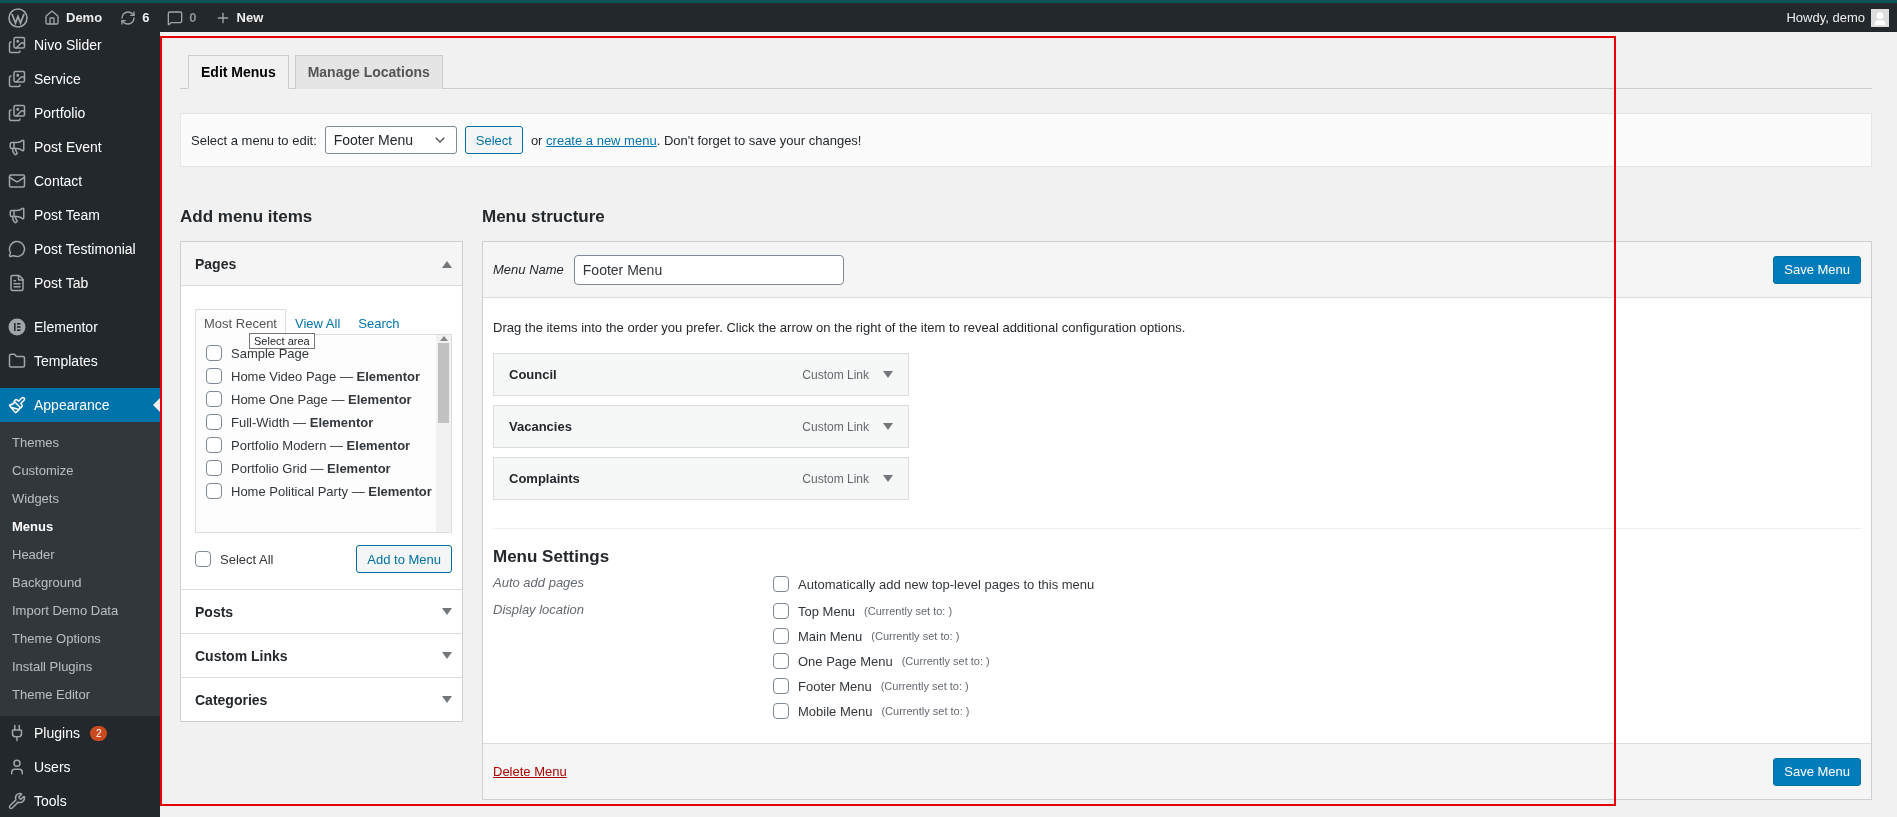  I want to click on logo-icon, so click(18, 17).